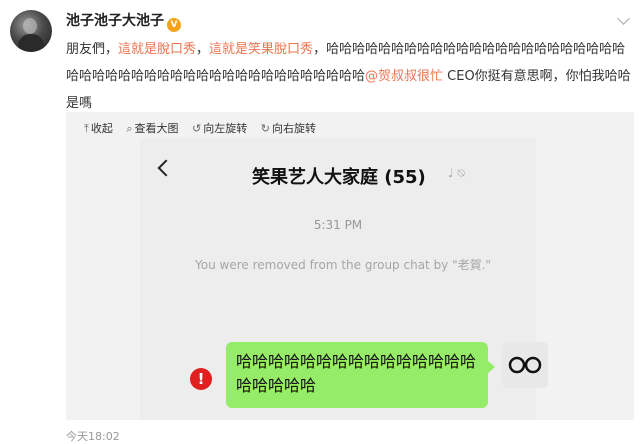 Image resolution: width=640 pixels, height=444 pixels. What do you see at coordinates (203, 49) in the screenshot?
I see `post-text-segment: ，` at bounding box center [203, 49].